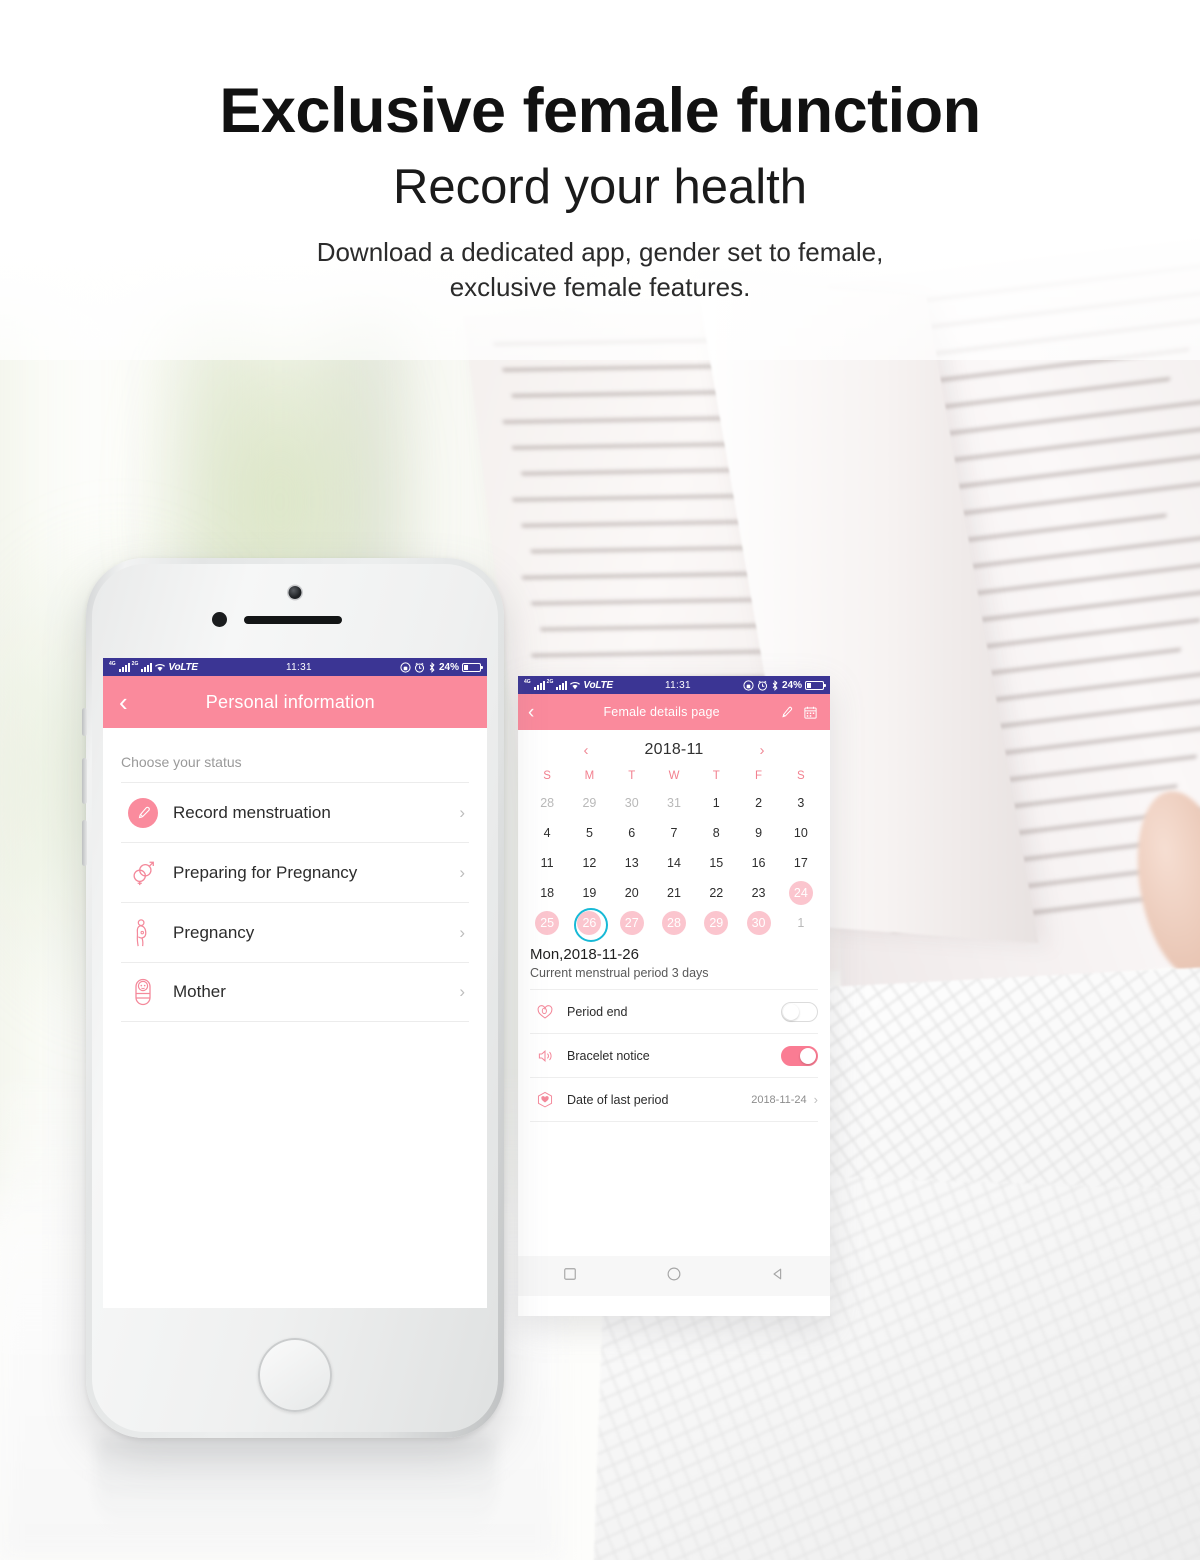  I want to click on calendar-day-cell: 31, so click(674, 803).